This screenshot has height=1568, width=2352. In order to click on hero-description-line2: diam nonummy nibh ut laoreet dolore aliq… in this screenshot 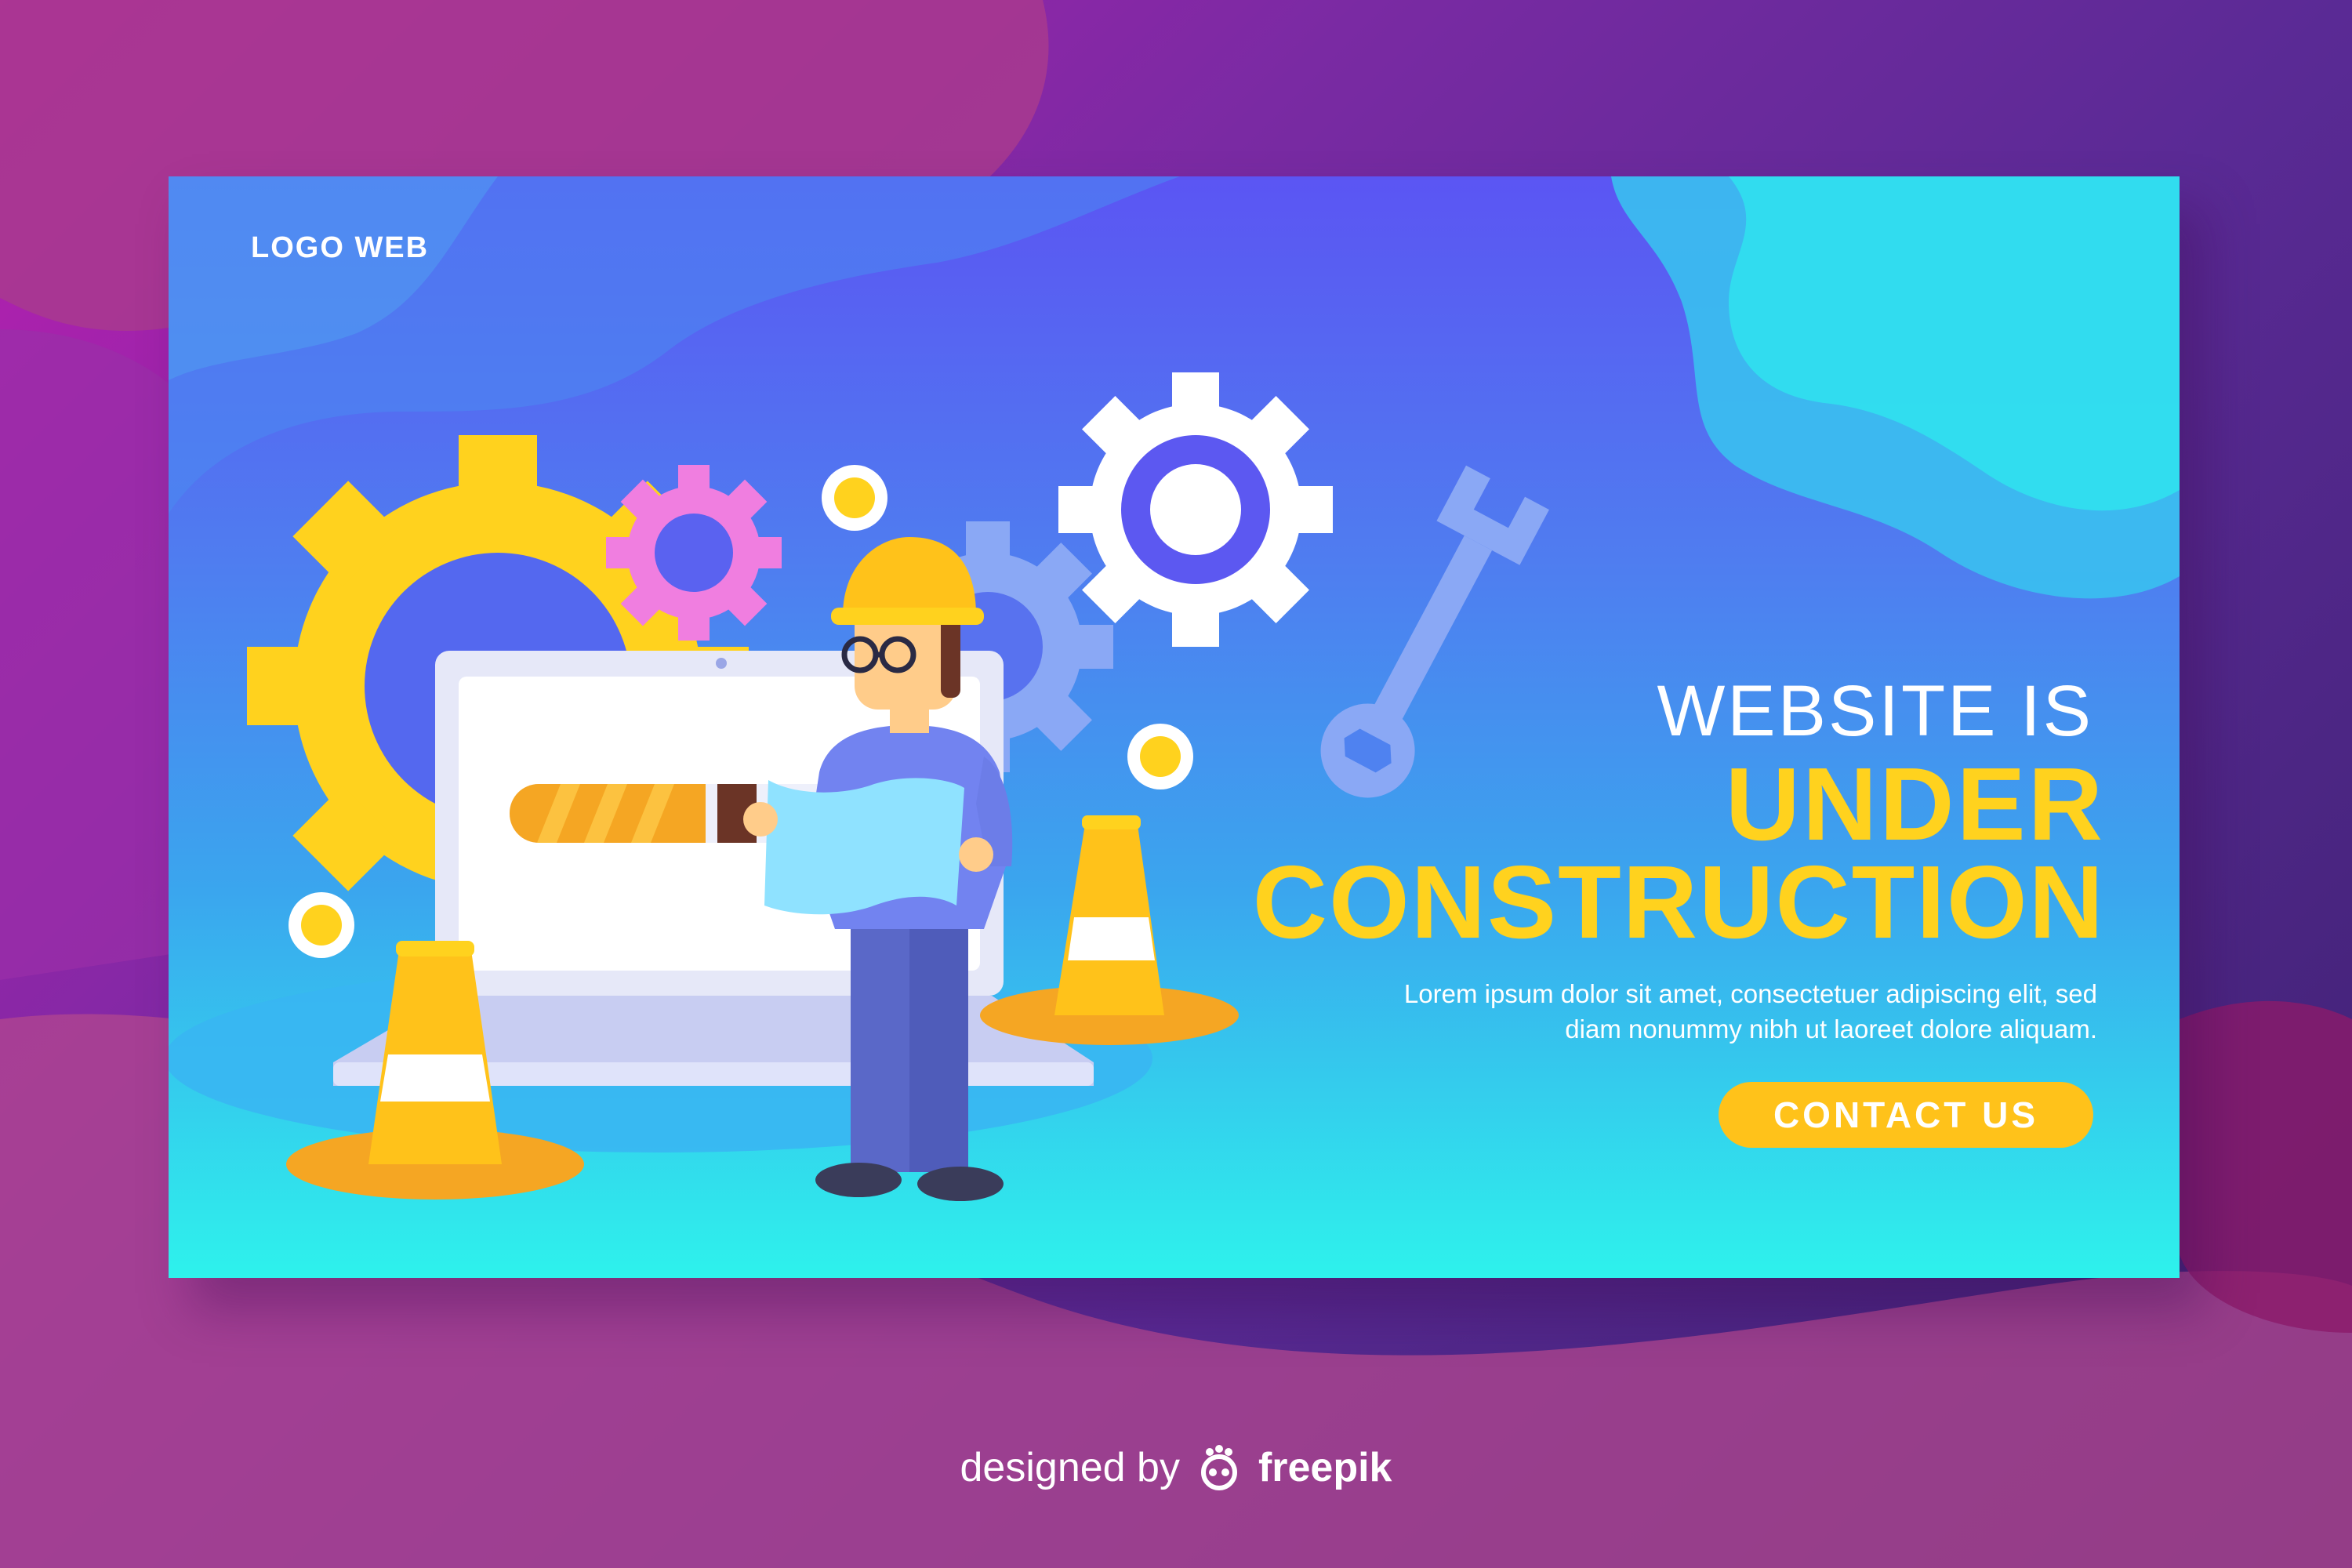, I will do `click(1831, 1029)`.